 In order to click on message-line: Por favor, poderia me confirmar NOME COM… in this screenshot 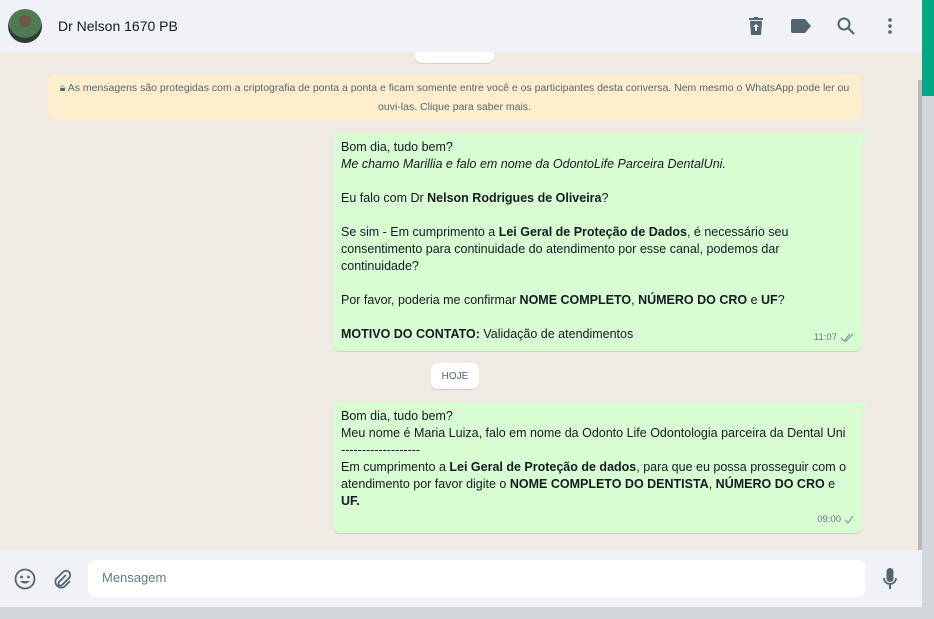, I will do `click(597, 300)`.